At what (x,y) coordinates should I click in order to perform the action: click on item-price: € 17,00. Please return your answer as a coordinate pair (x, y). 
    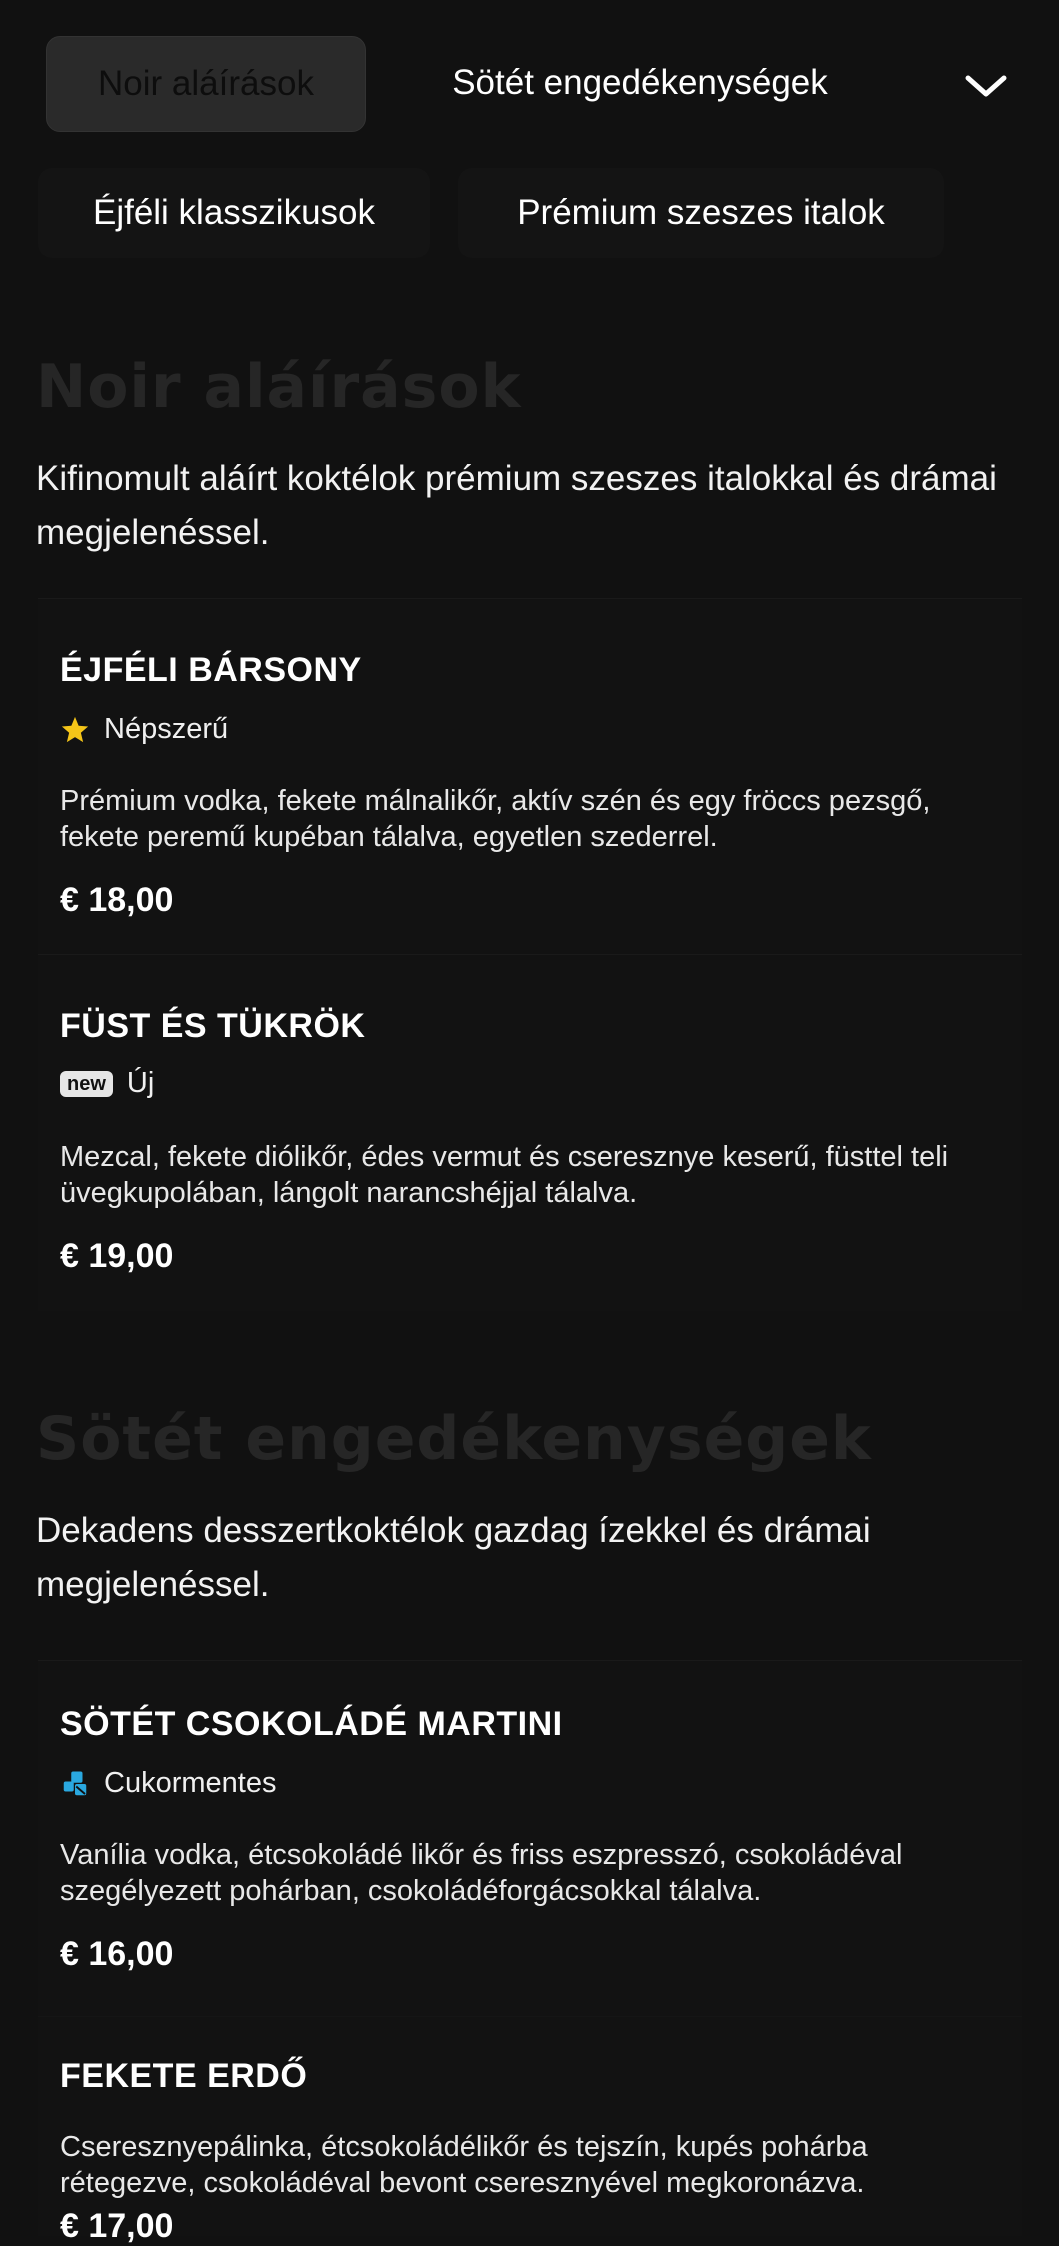
    Looking at the image, I should click on (117, 2226).